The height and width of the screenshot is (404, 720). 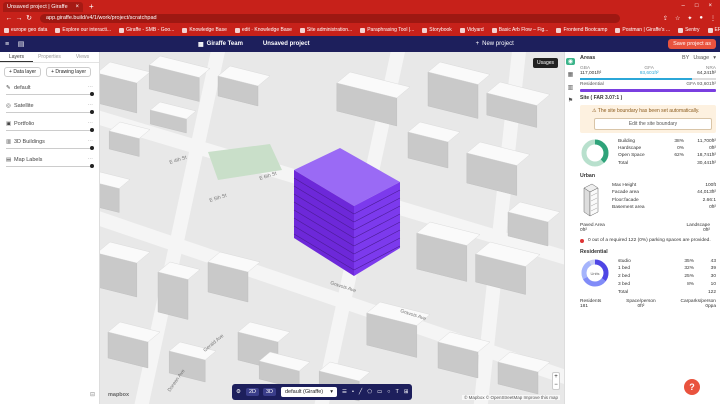 What do you see at coordinates (581, 30) in the screenshot?
I see `bookmark-item: Frontend Bootcamp` at bounding box center [581, 30].